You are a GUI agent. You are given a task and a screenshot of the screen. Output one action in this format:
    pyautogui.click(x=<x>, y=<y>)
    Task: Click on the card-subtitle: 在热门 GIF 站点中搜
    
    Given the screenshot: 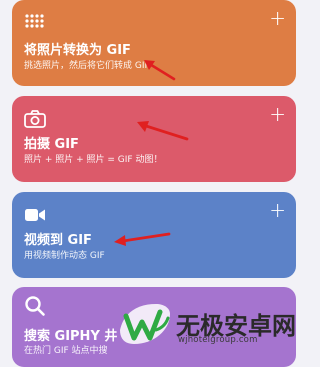 What is the action you would take?
    pyautogui.click(x=66, y=351)
    